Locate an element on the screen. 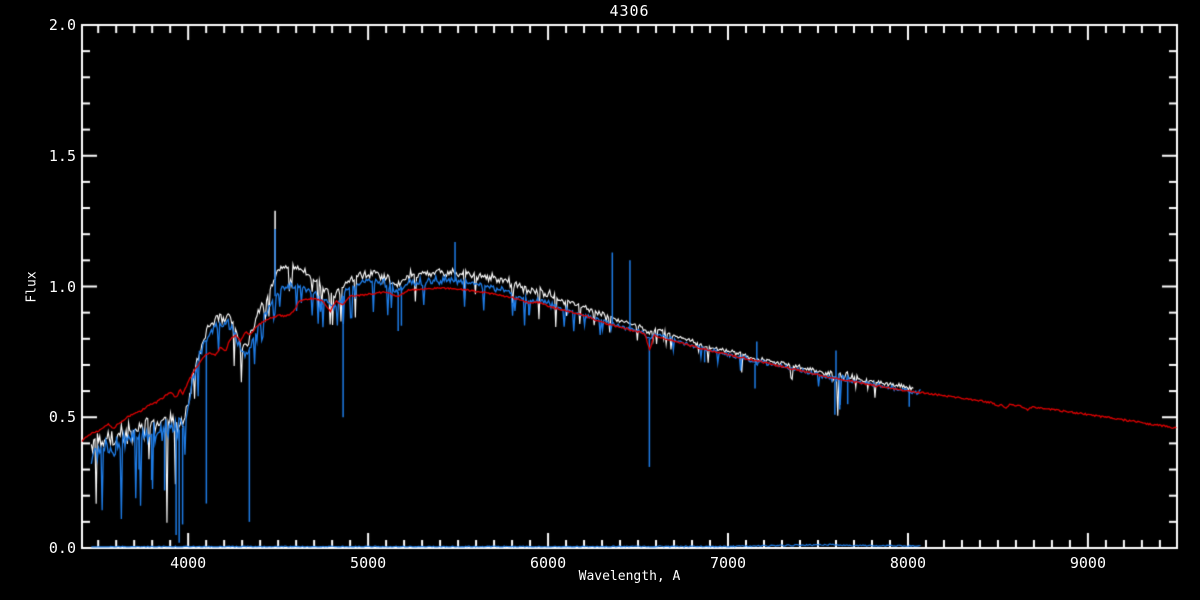 This screenshot has height=600, width=1200. x-axis-label: Wavelength, A is located at coordinates (629, 576).